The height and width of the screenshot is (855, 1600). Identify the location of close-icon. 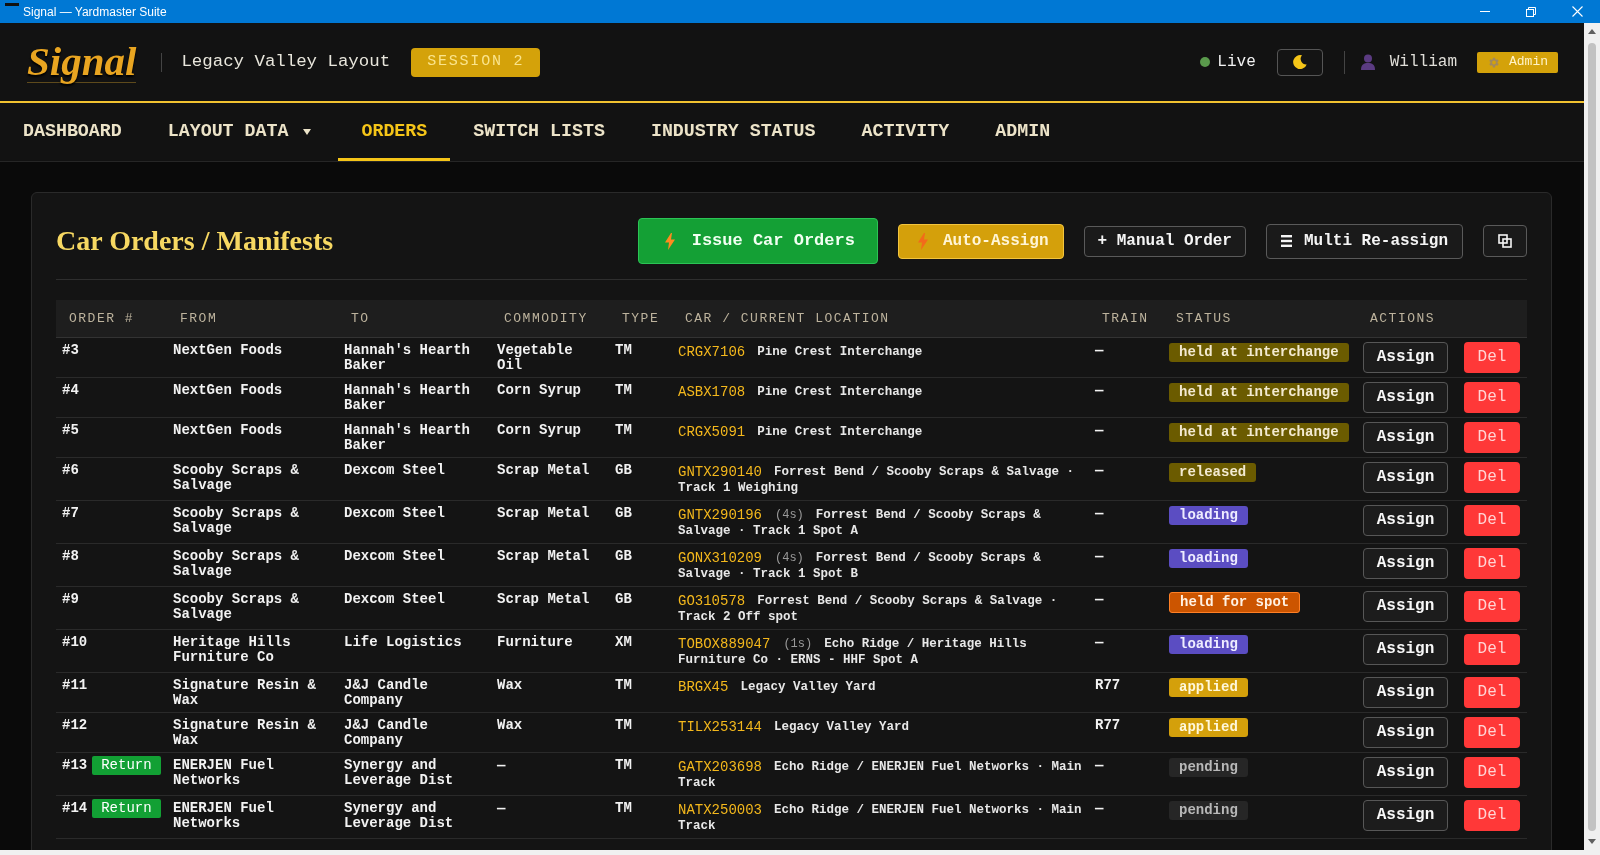
(1577, 11).